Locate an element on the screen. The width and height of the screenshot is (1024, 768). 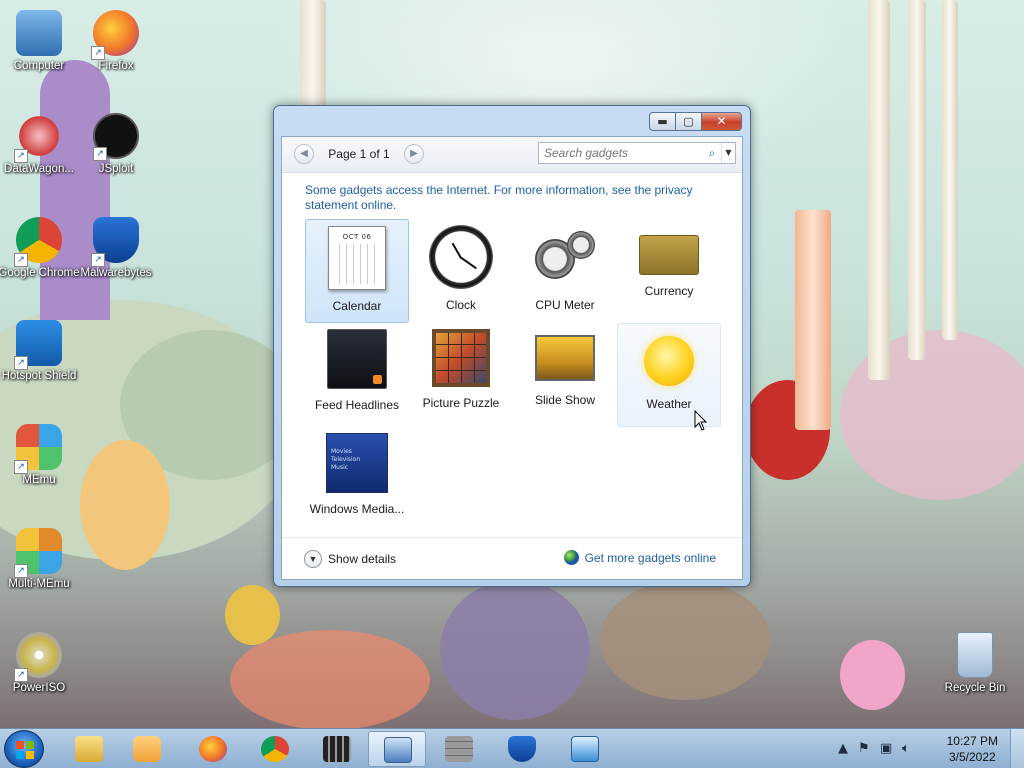
taskbar-video-button is located at coordinates (337, 749).